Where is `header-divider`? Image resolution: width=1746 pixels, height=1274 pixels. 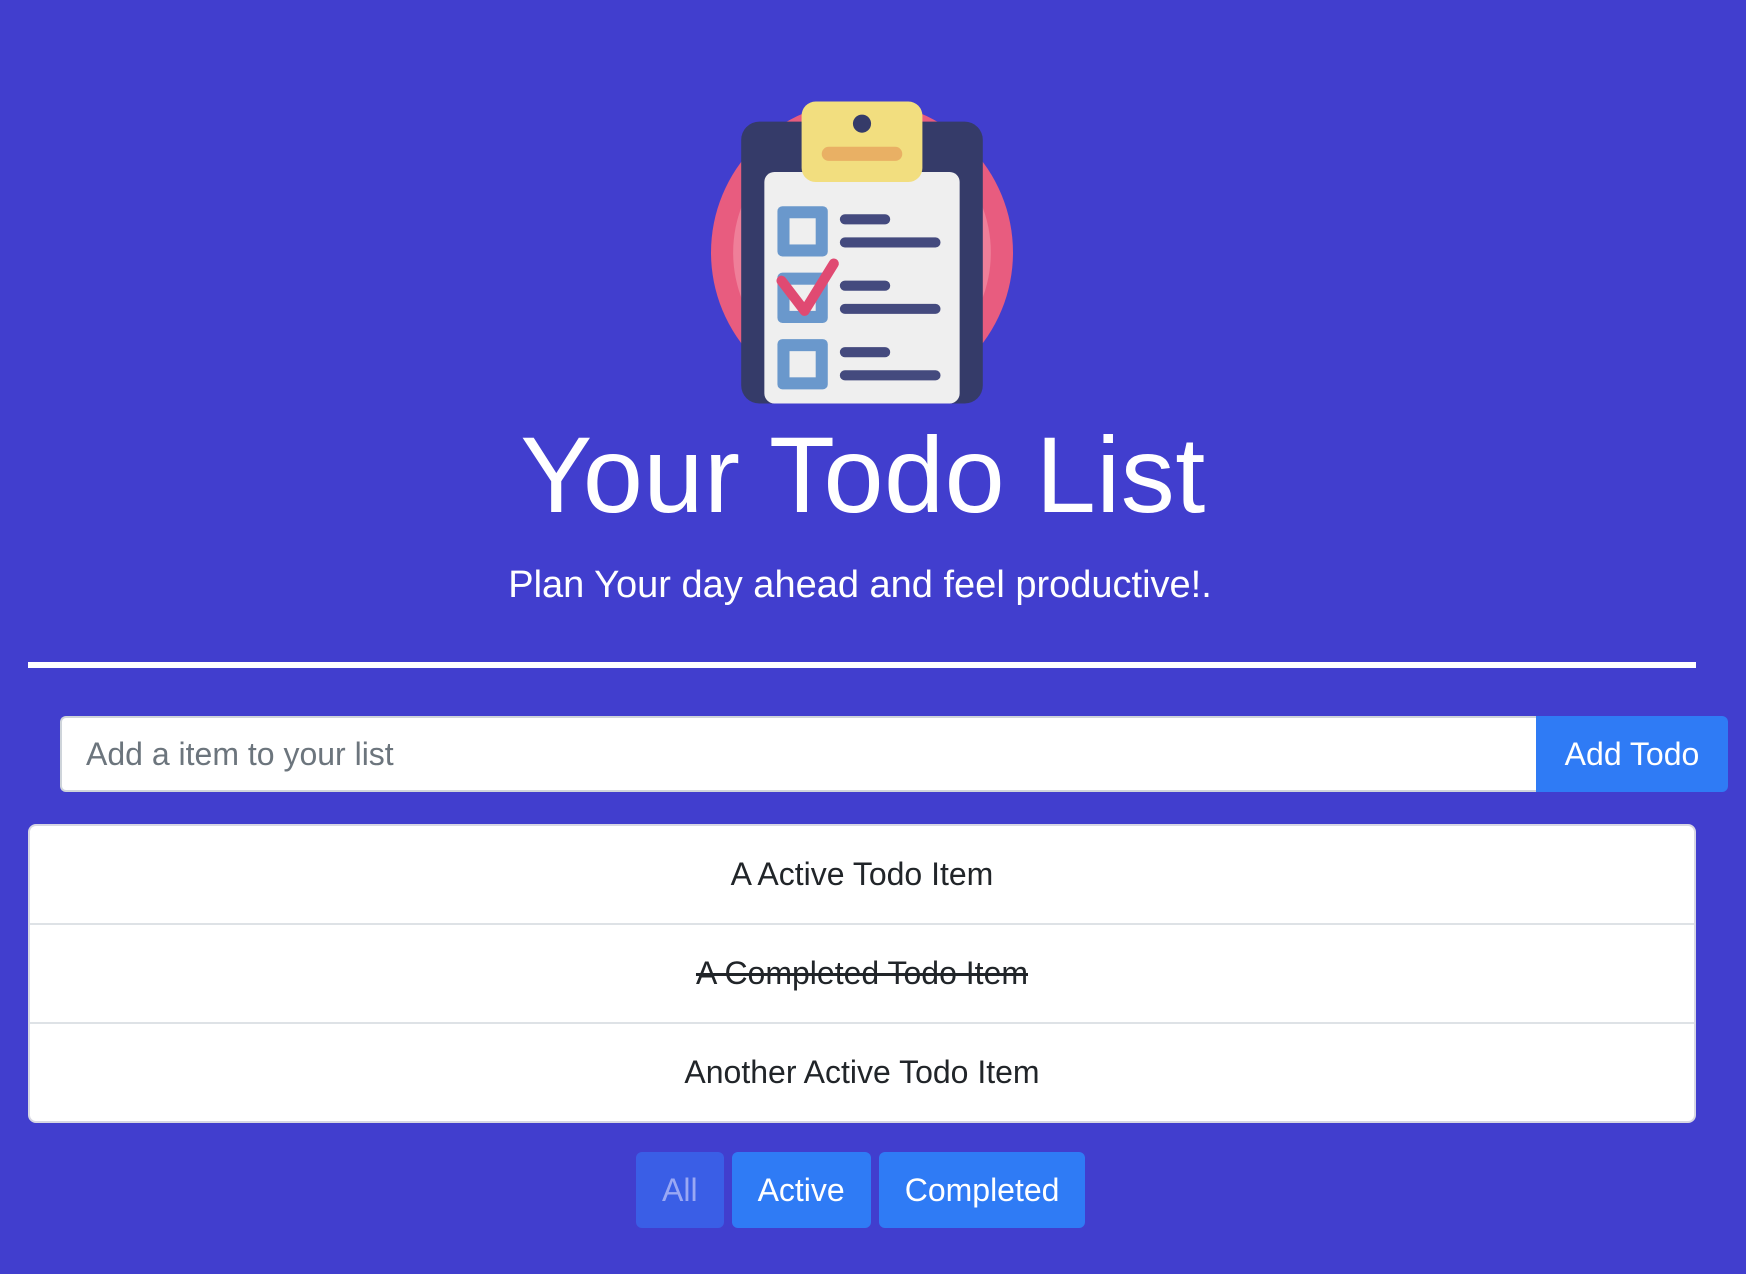
header-divider is located at coordinates (862, 665).